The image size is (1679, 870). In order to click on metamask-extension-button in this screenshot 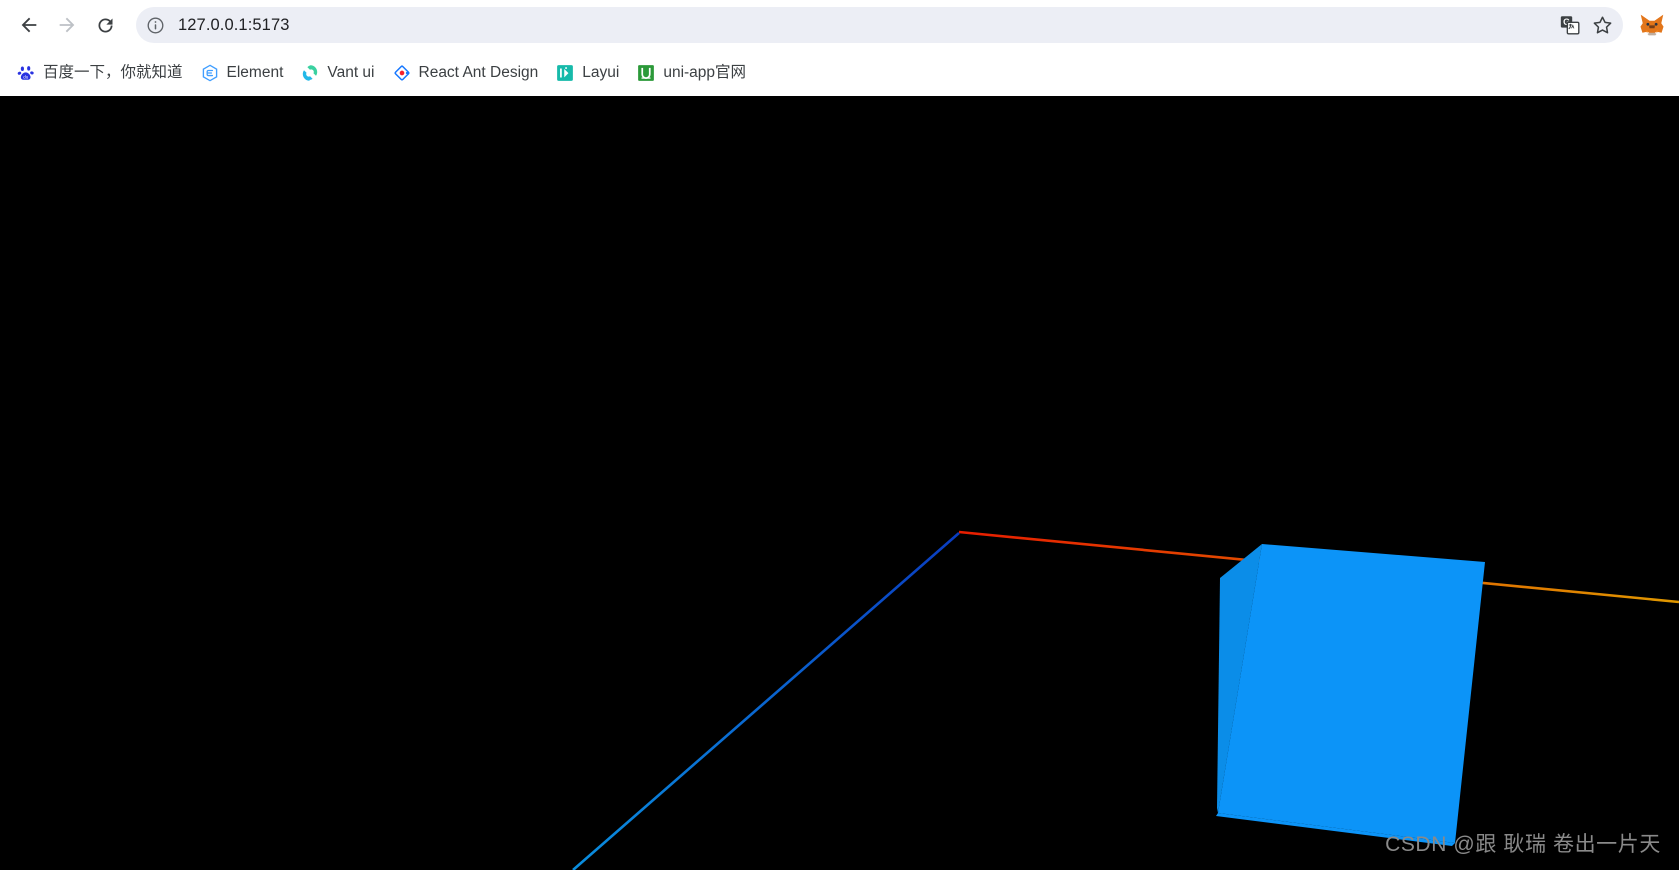, I will do `click(1652, 25)`.